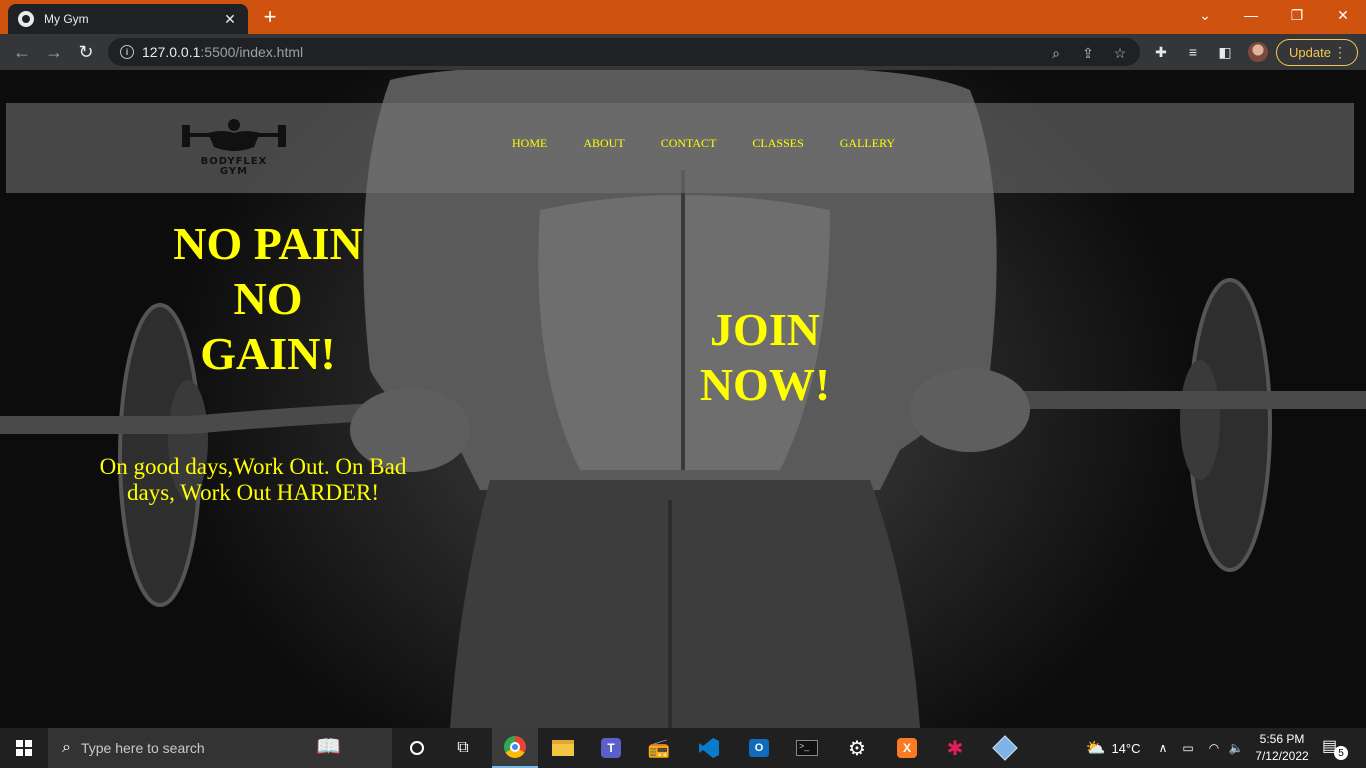  Describe the element at coordinates (128, 19) in the screenshot. I see `browser-tab: My Gym ✕` at that location.